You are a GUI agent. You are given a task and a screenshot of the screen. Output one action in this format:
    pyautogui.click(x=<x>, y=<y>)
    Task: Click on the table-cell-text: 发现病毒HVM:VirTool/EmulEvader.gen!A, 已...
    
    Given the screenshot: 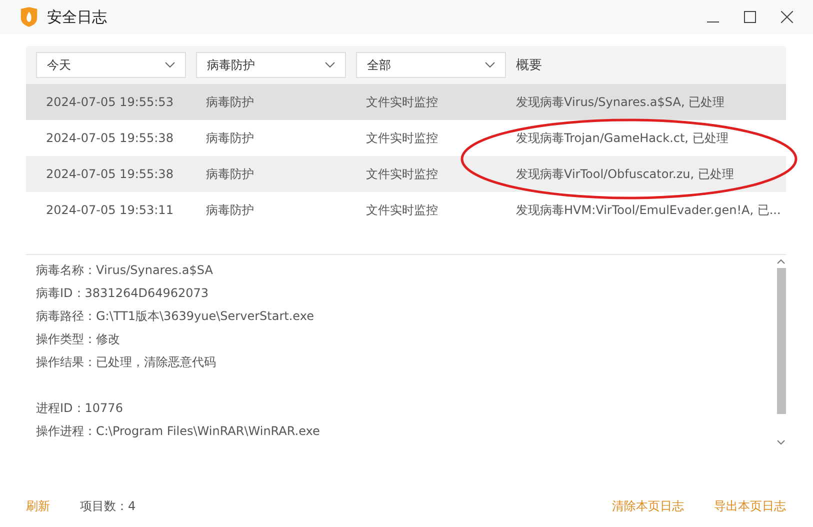 What is the action you would take?
    pyautogui.click(x=649, y=210)
    